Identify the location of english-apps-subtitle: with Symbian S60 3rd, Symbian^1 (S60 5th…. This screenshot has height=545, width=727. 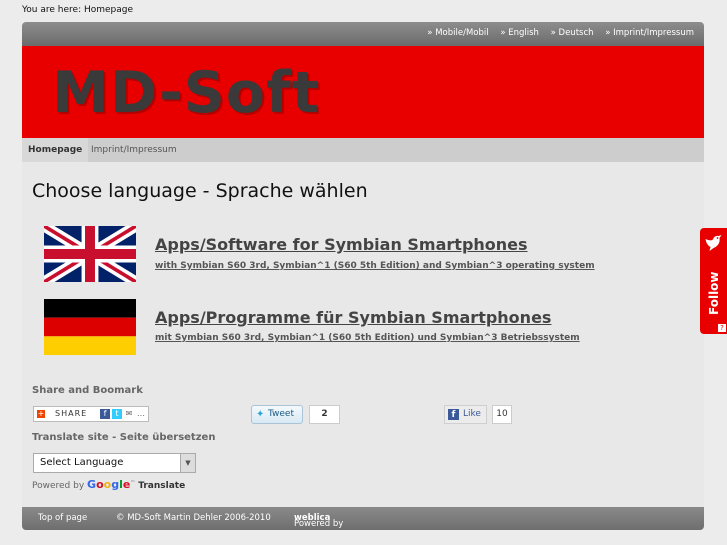
(375, 266).